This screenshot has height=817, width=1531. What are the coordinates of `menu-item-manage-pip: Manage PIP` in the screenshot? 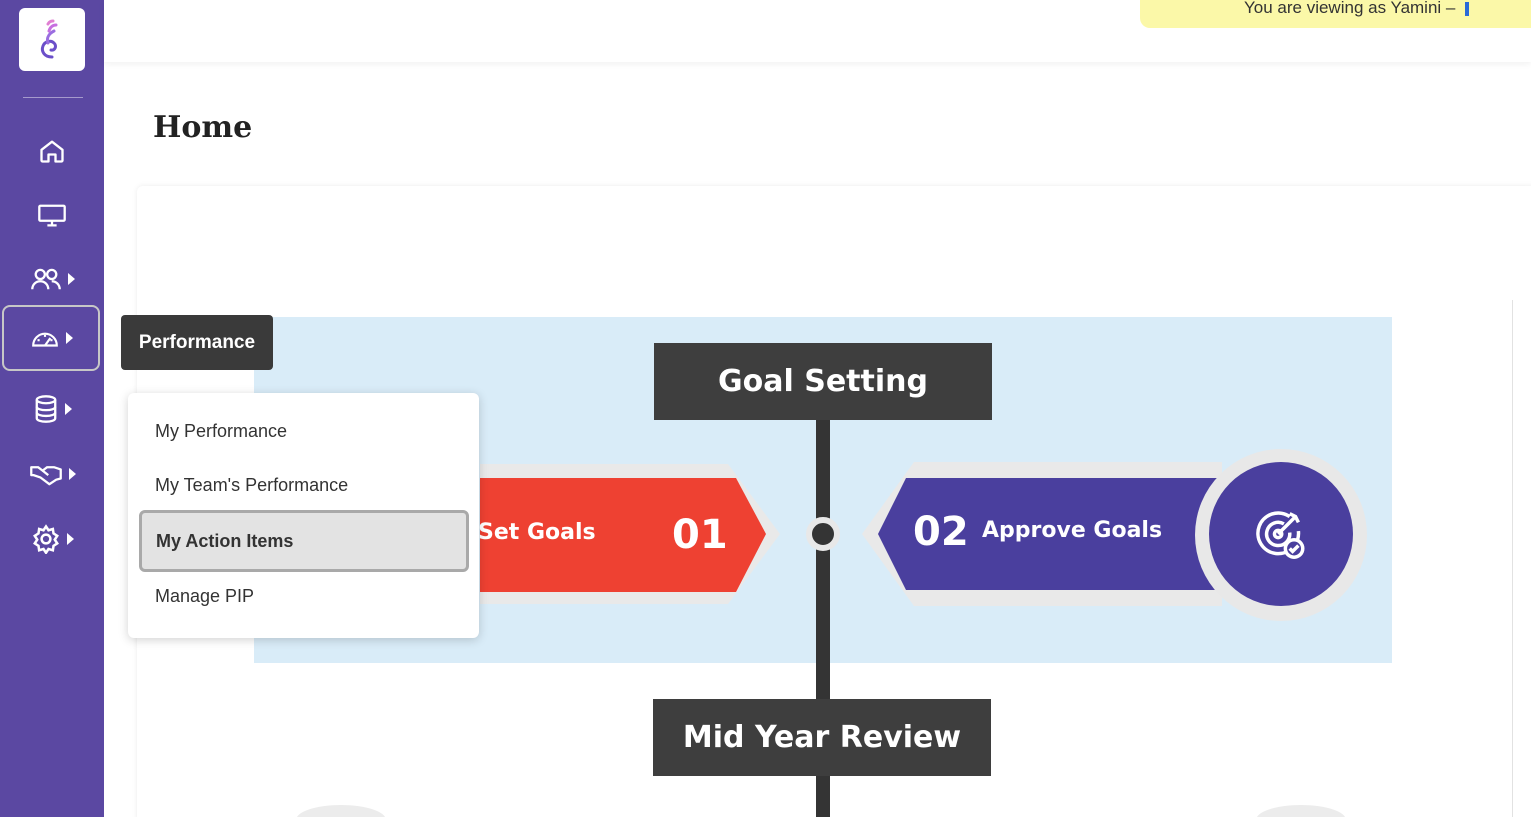 It's located at (304, 596).